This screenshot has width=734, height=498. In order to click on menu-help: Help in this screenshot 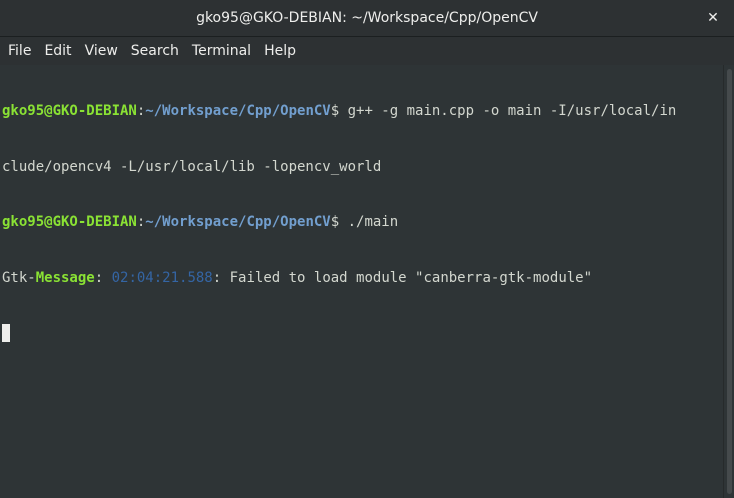, I will do `click(280, 51)`.